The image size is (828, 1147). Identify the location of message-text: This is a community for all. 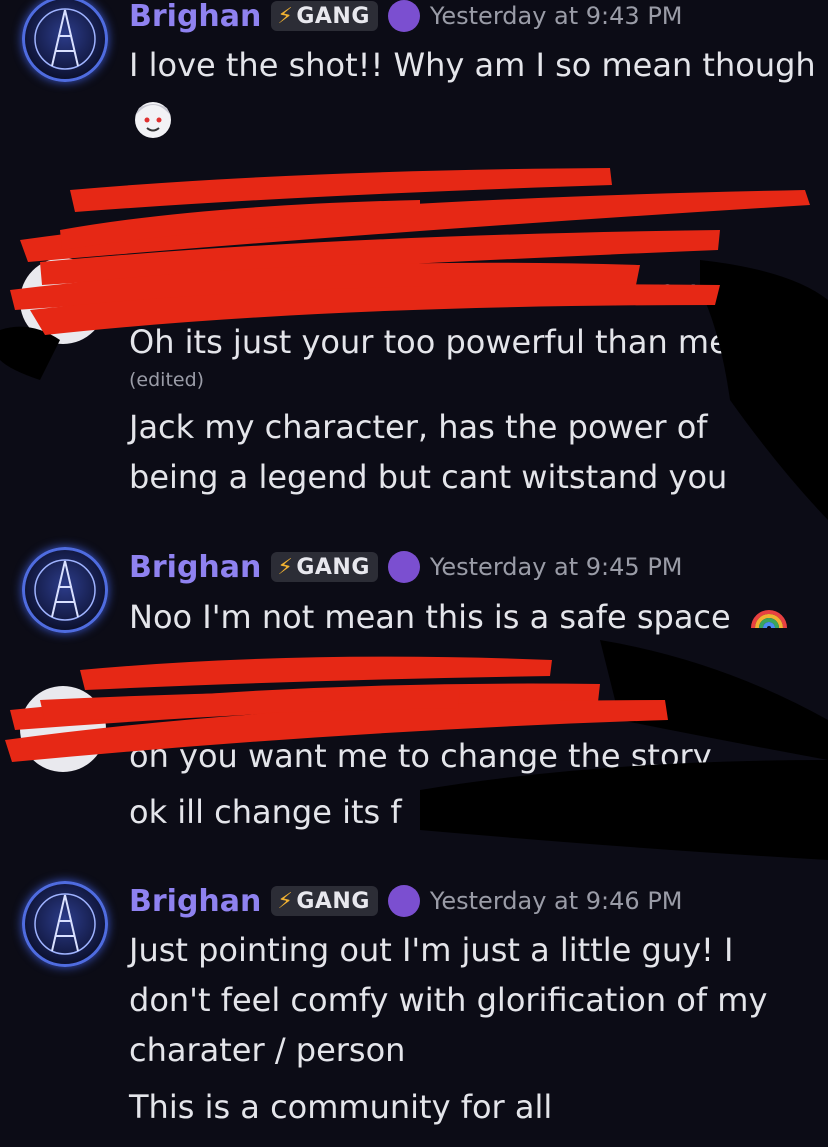
(341, 1107).